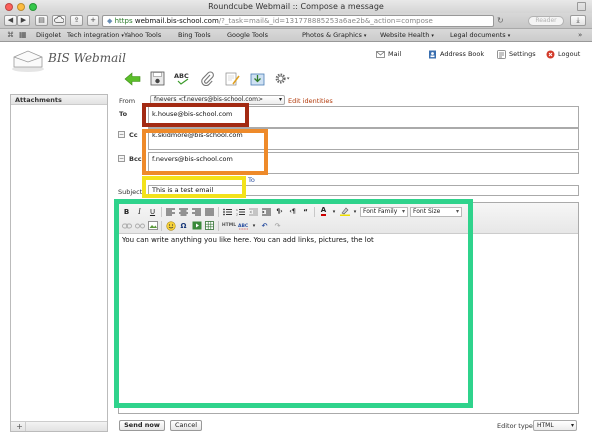 The height and width of the screenshot is (444, 592). I want to click on nav-address-book: Address Book, so click(456, 54).